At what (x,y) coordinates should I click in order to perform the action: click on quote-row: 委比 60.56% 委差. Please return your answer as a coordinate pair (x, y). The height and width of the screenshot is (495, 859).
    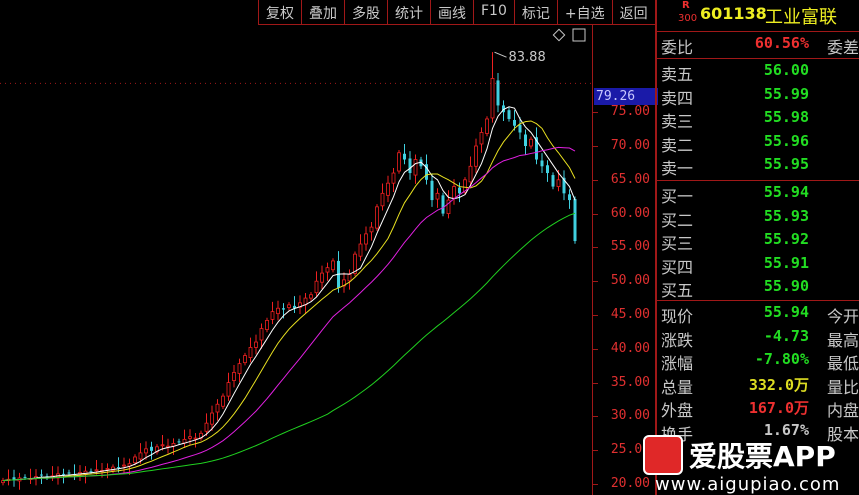
    Looking at the image, I should click on (760, 45).